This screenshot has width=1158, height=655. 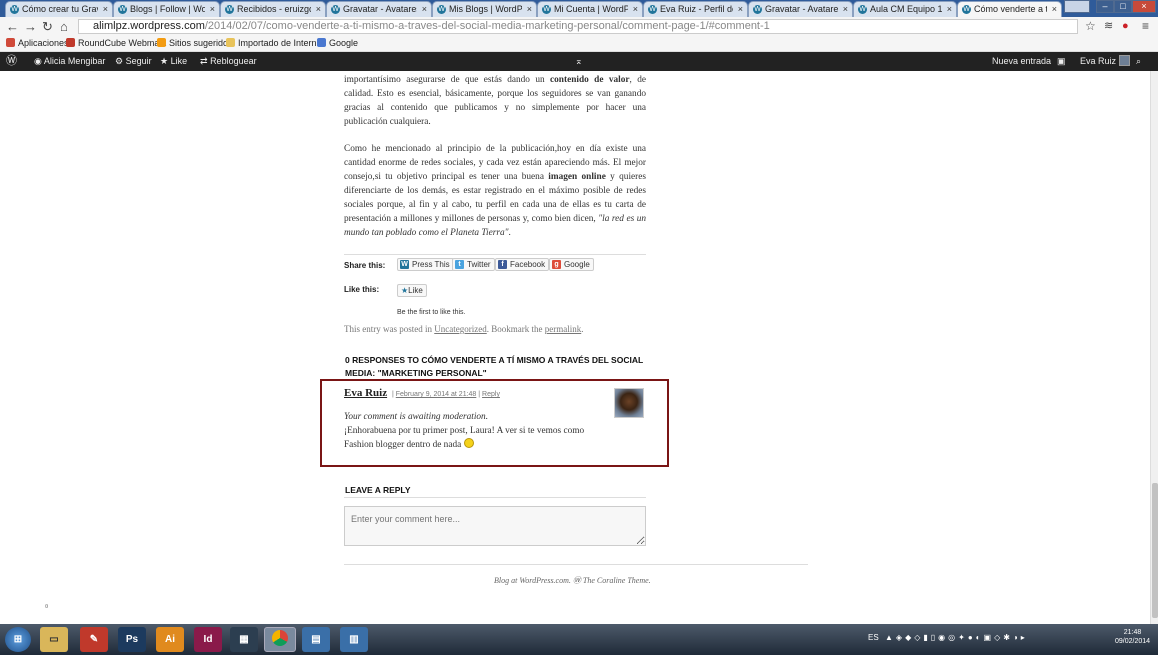 I want to click on browser-tab: WCómo venderte a ti mismo ×, so click(x=1009, y=9).